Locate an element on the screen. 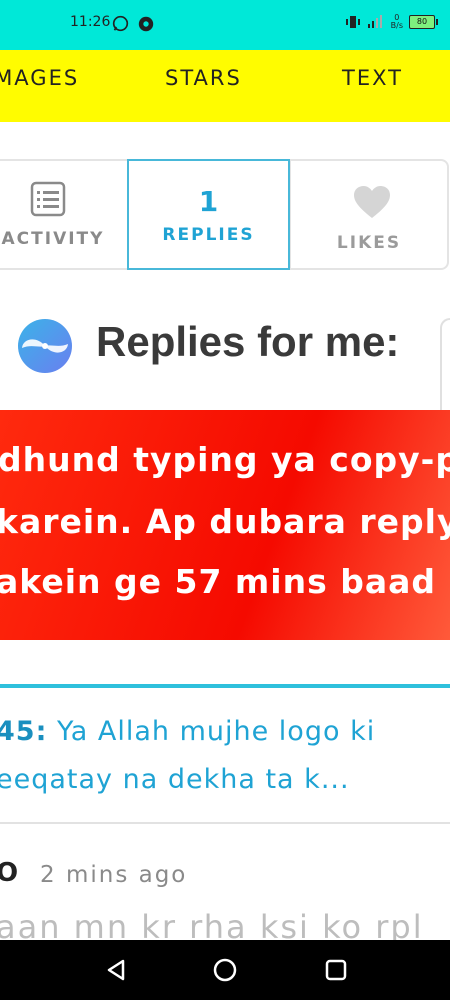  warning-line-3: akein ge 57 mins baad is located at coordinates (218, 581).